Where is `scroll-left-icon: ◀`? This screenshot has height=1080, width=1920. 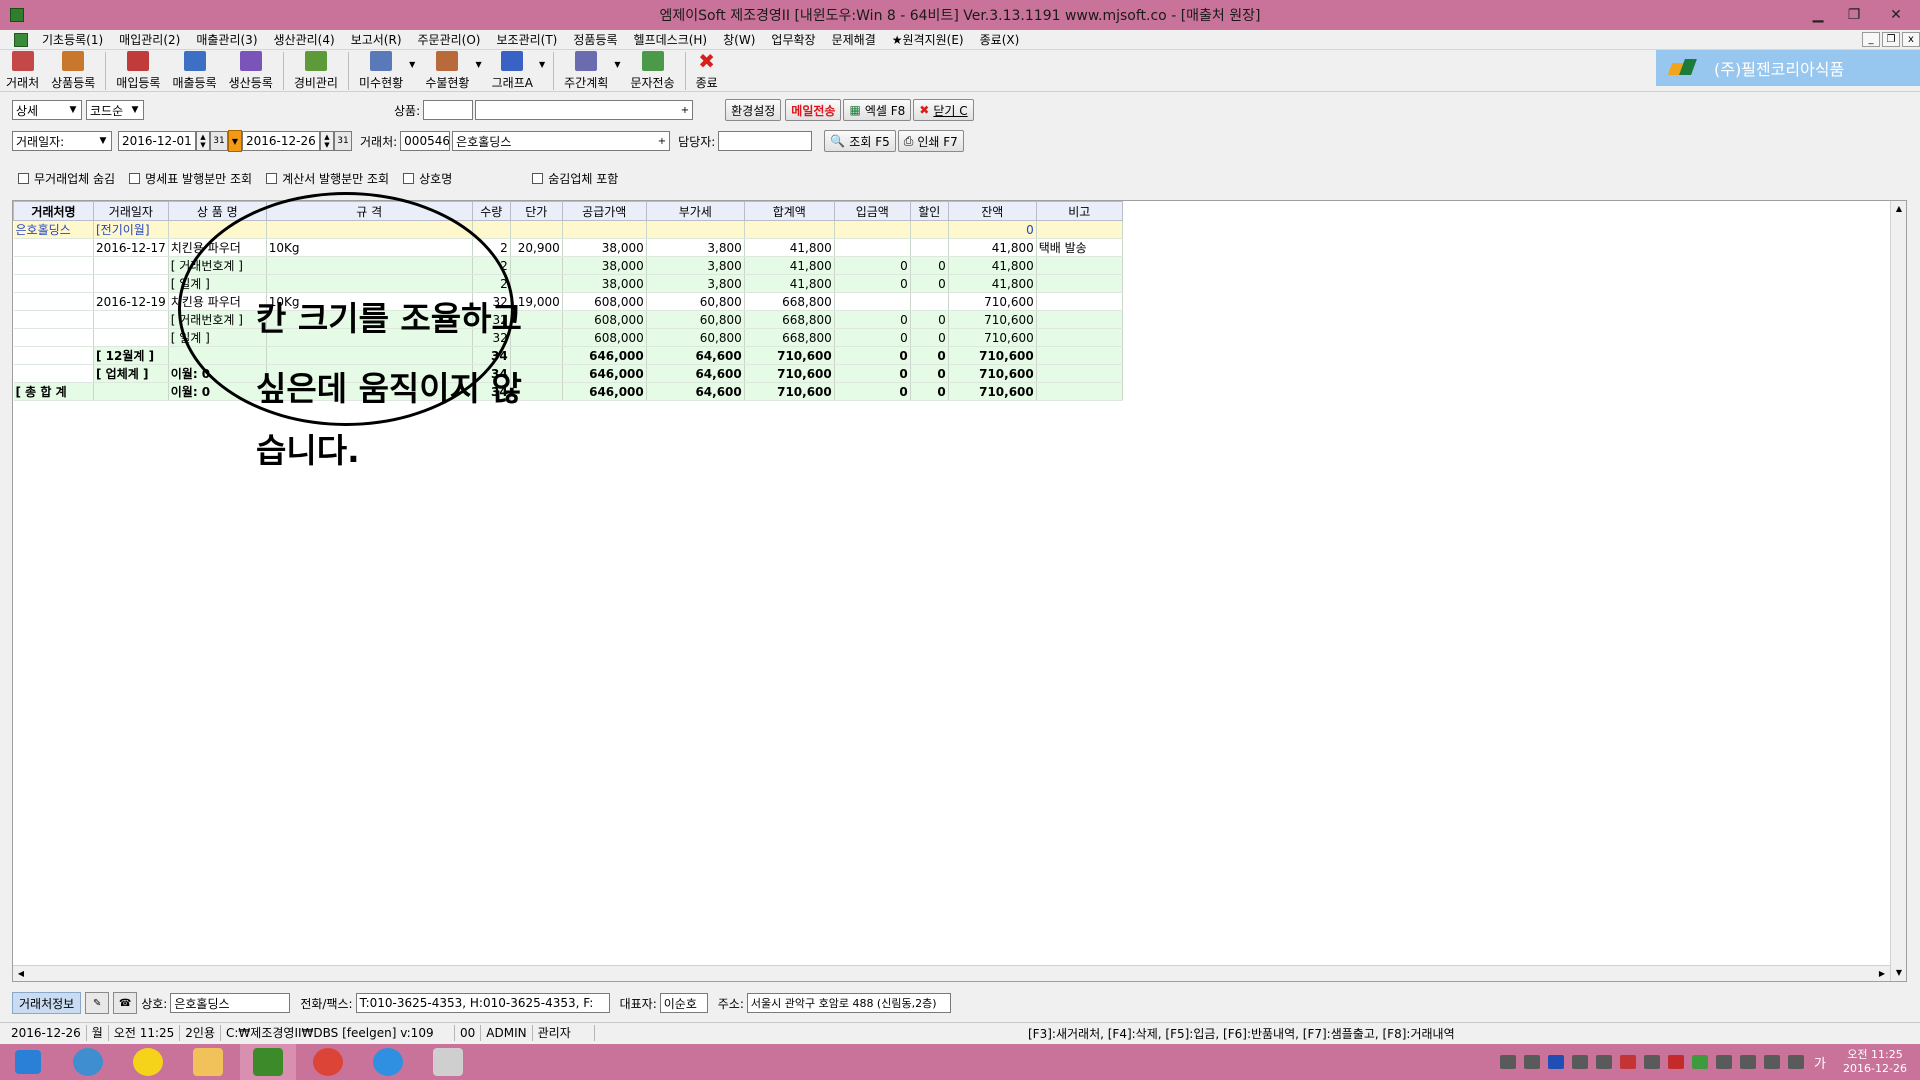
scroll-left-icon: ◀ is located at coordinates (21, 974).